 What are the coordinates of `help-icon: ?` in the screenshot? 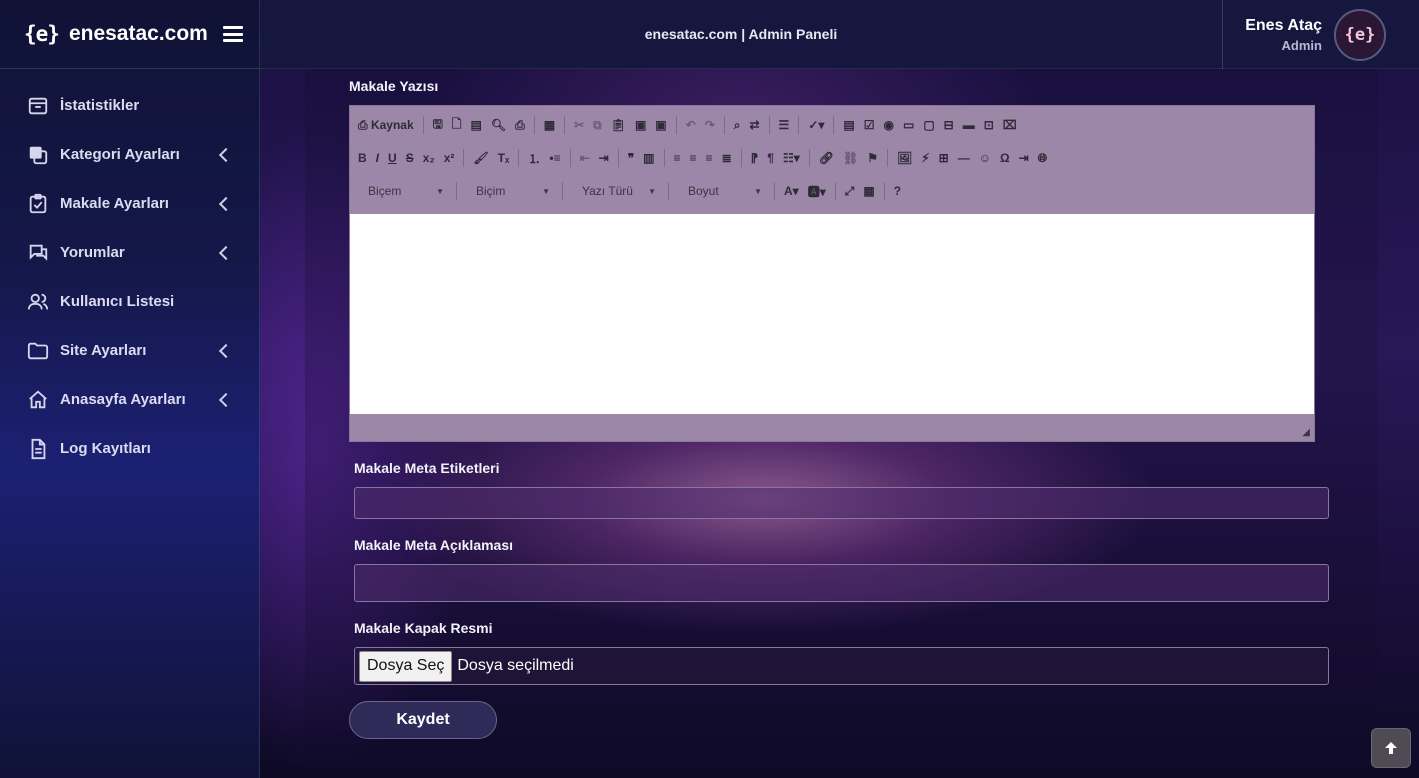 It's located at (897, 191).